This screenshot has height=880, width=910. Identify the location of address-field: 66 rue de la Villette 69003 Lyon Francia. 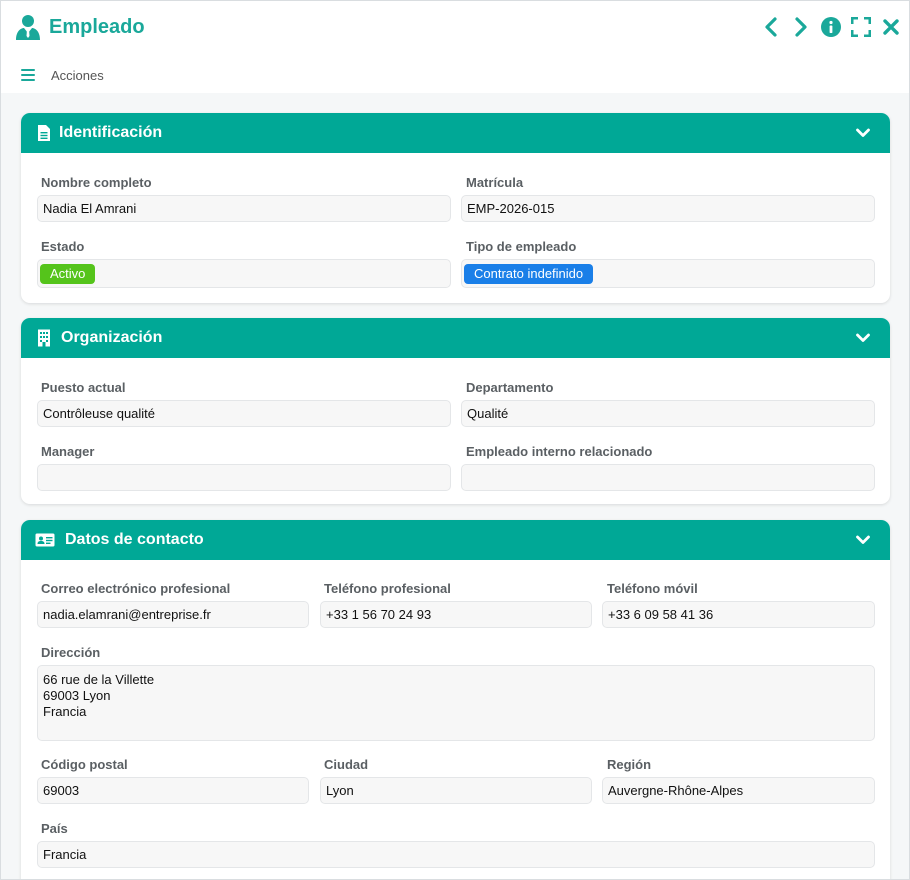
(456, 703).